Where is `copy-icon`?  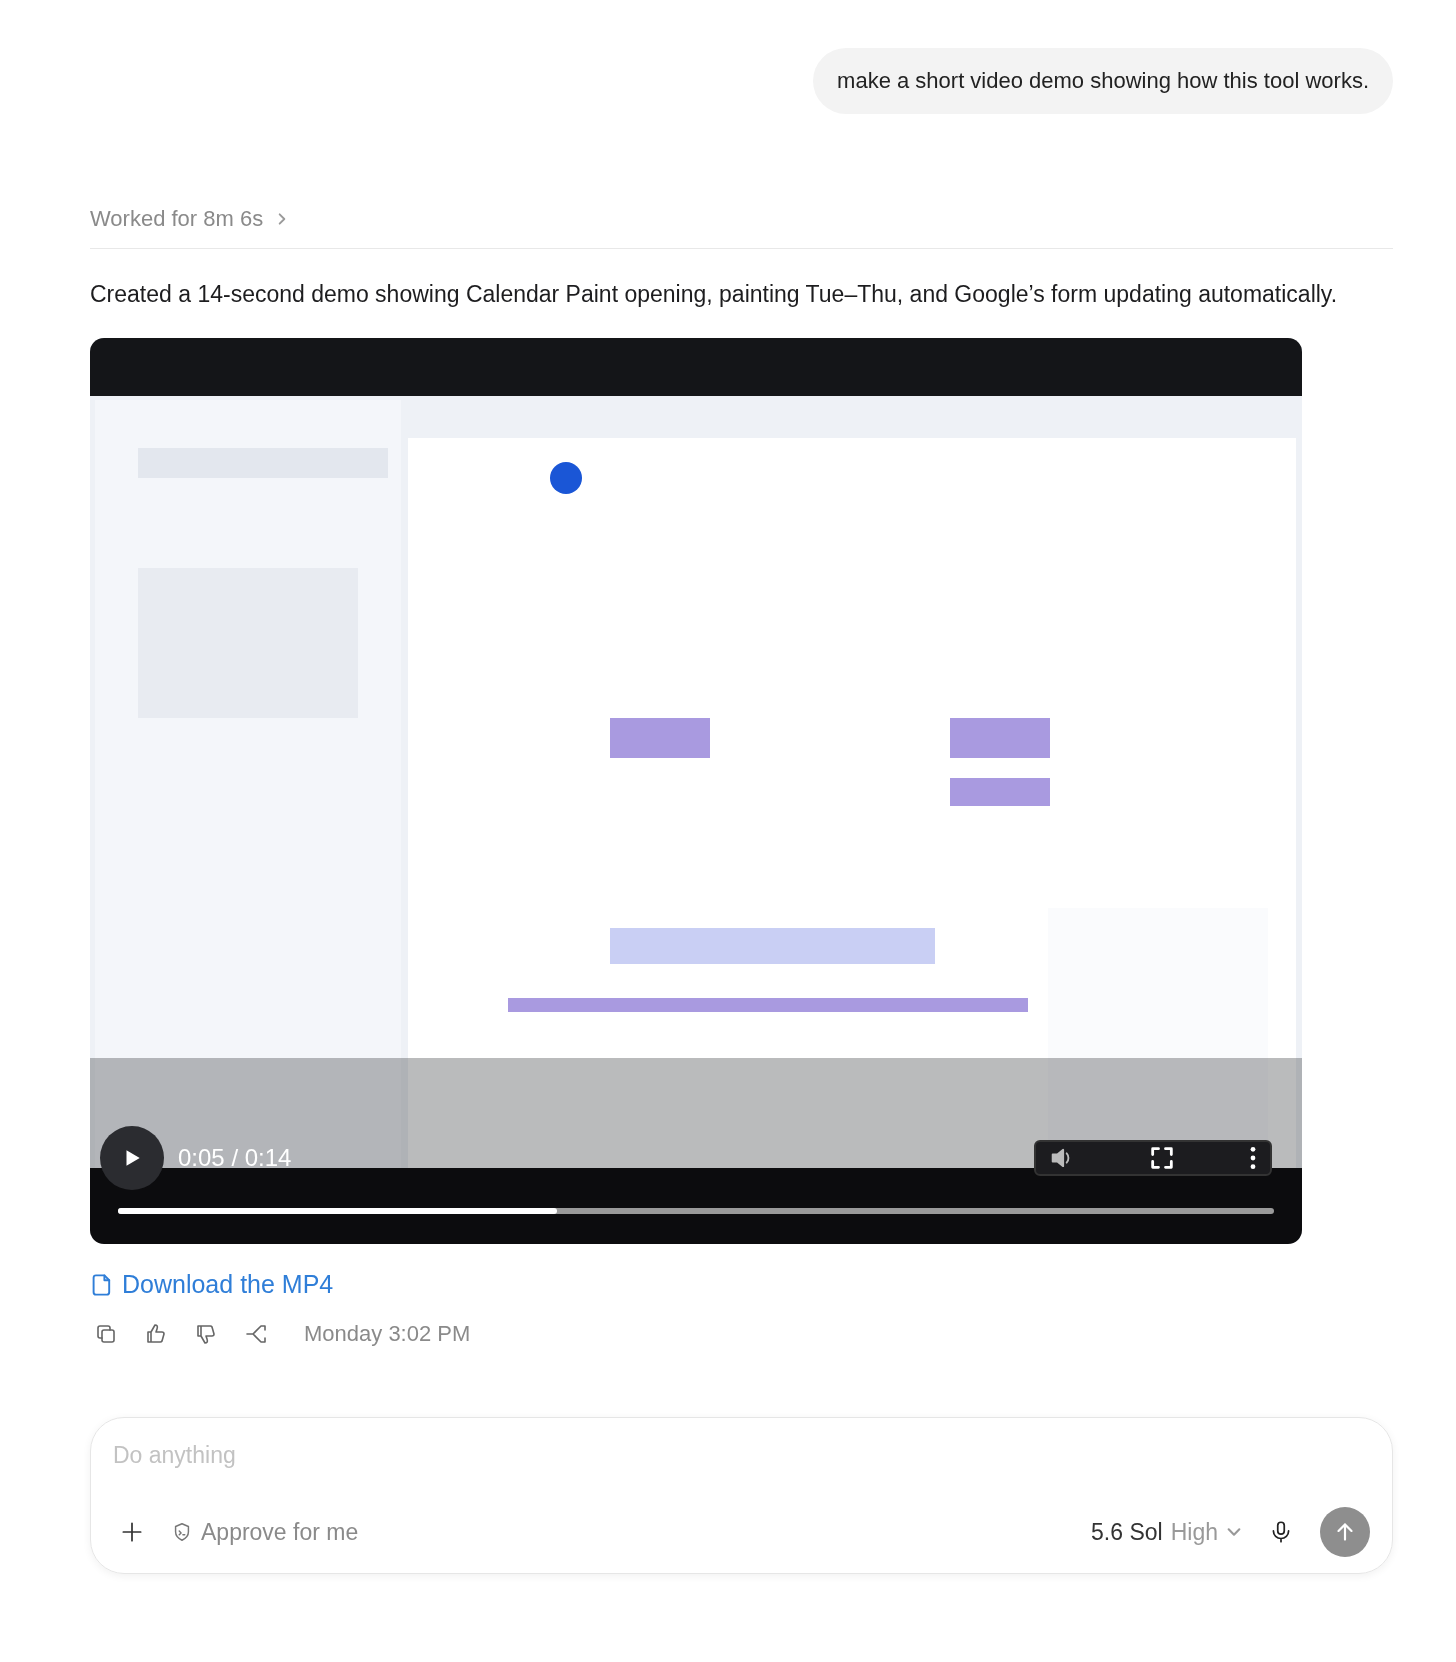 copy-icon is located at coordinates (106, 1334).